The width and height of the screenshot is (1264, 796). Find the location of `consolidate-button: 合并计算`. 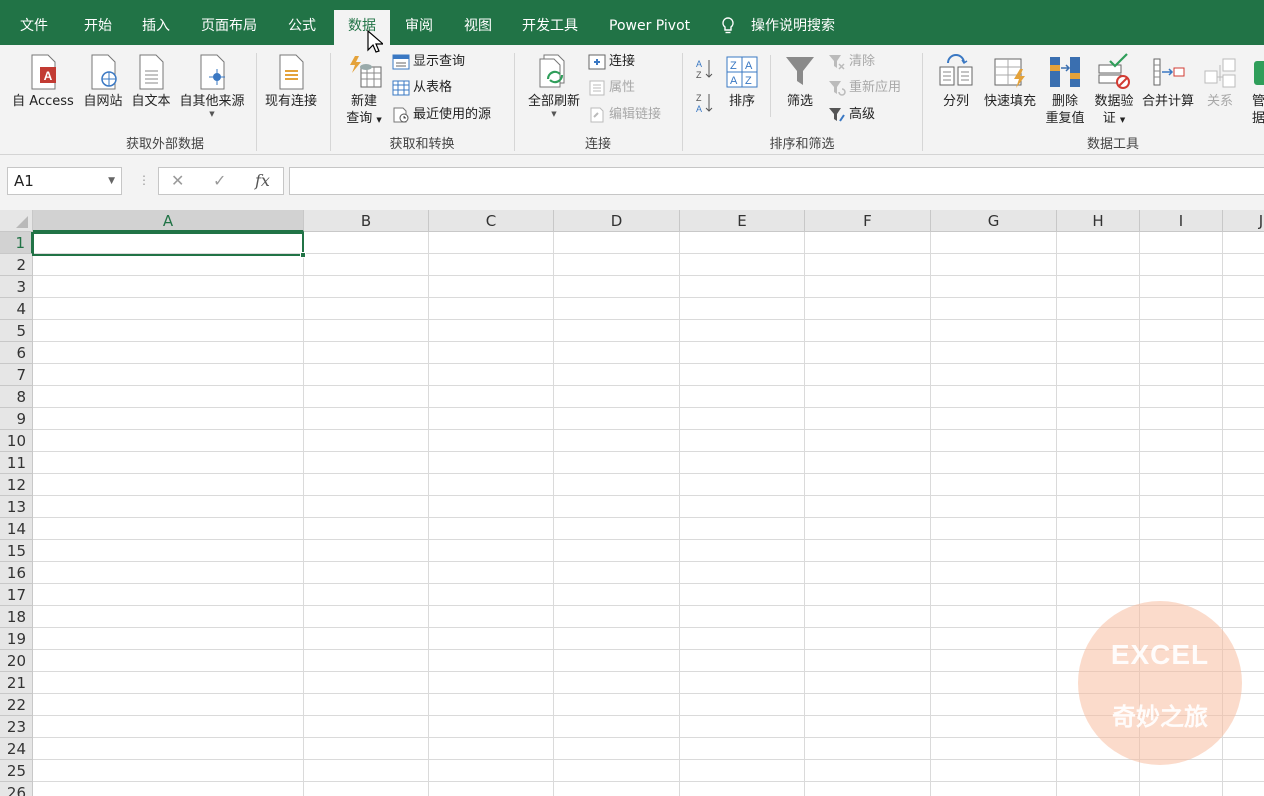

consolidate-button: 合并计算 is located at coordinates (1168, 81).